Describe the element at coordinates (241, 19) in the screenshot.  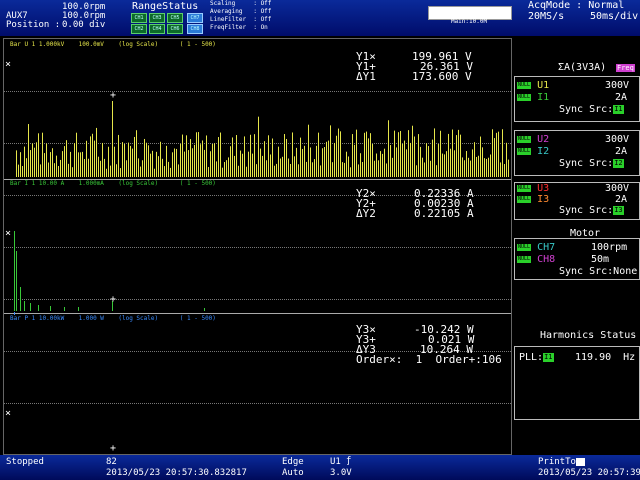
I see `linefilter-status: LineFilter : Off` at that location.